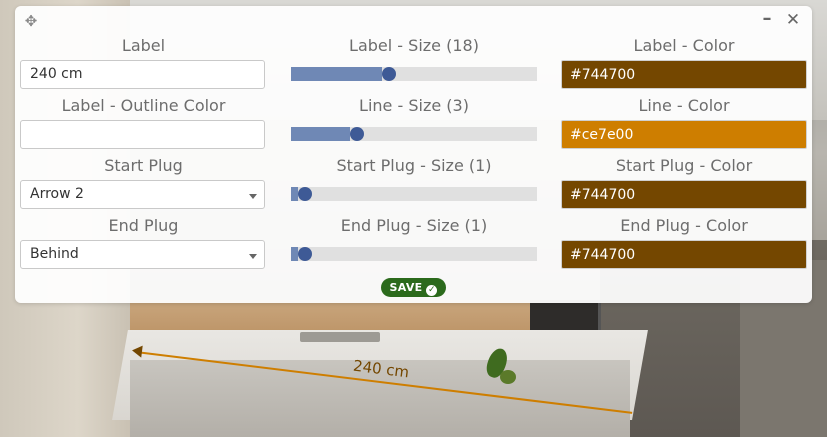  Describe the element at coordinates (142, 254) in the screenshot. I see `end-plug-select: Behind` at that location.